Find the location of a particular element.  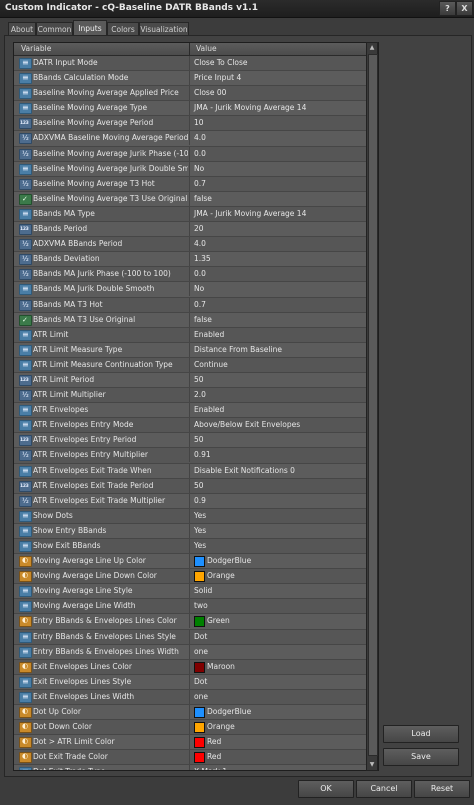

input-row: BBands MA T3 Hot 0.7 is located at coordinates (196, 305).